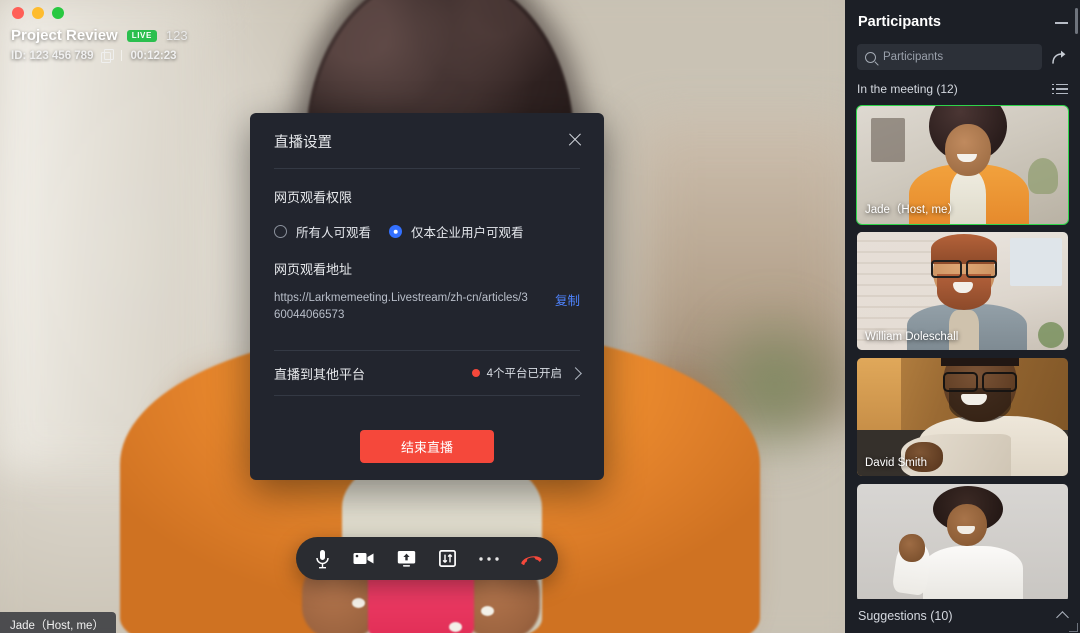 Image resolution: width=1080 pixels, height=633 pixels. What do you see at coordinates (531, 559) in the screenshot?
I see `end-call-icon` at bounding box center [531, 559].